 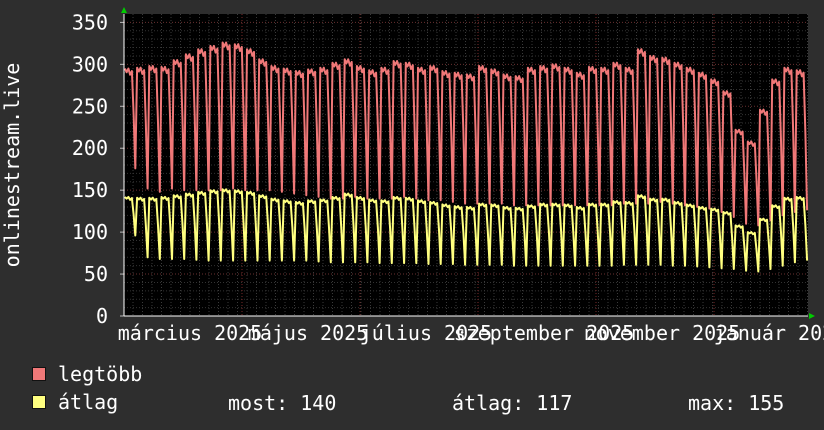 I want to click on y-tick-label: 150, so click(x=90, y=190).